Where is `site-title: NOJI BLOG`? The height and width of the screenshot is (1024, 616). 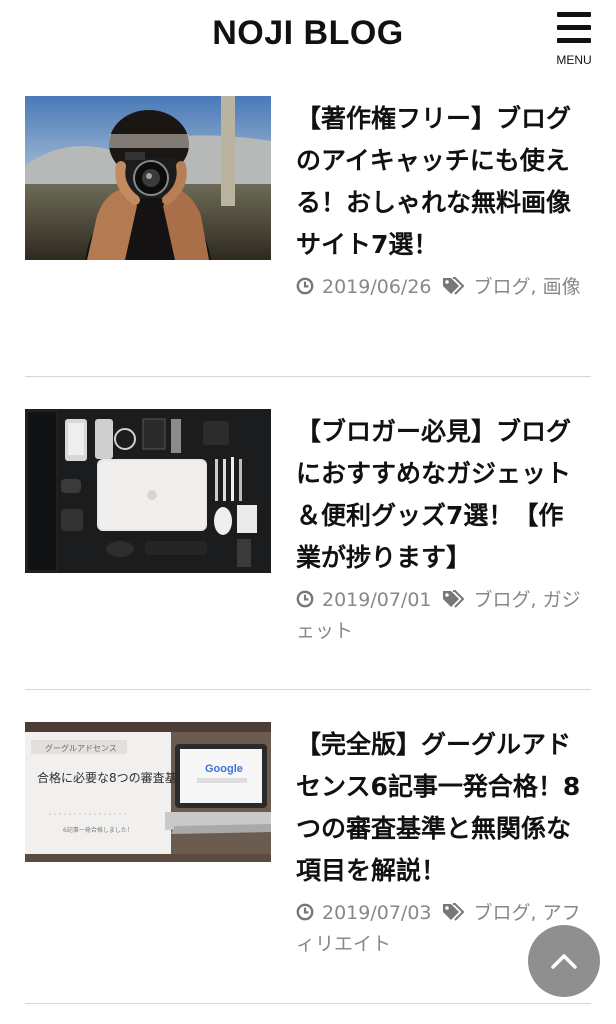
site-title: NOJI BLOG is located at coordinates (308, 33).